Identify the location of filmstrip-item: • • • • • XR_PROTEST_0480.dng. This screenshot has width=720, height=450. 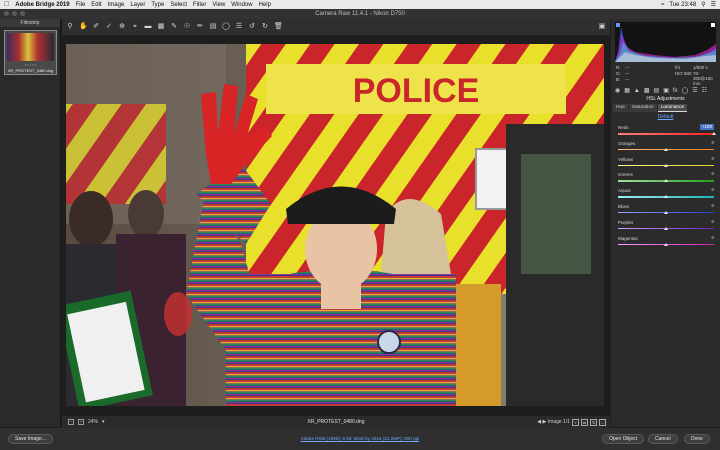
(30, 52).